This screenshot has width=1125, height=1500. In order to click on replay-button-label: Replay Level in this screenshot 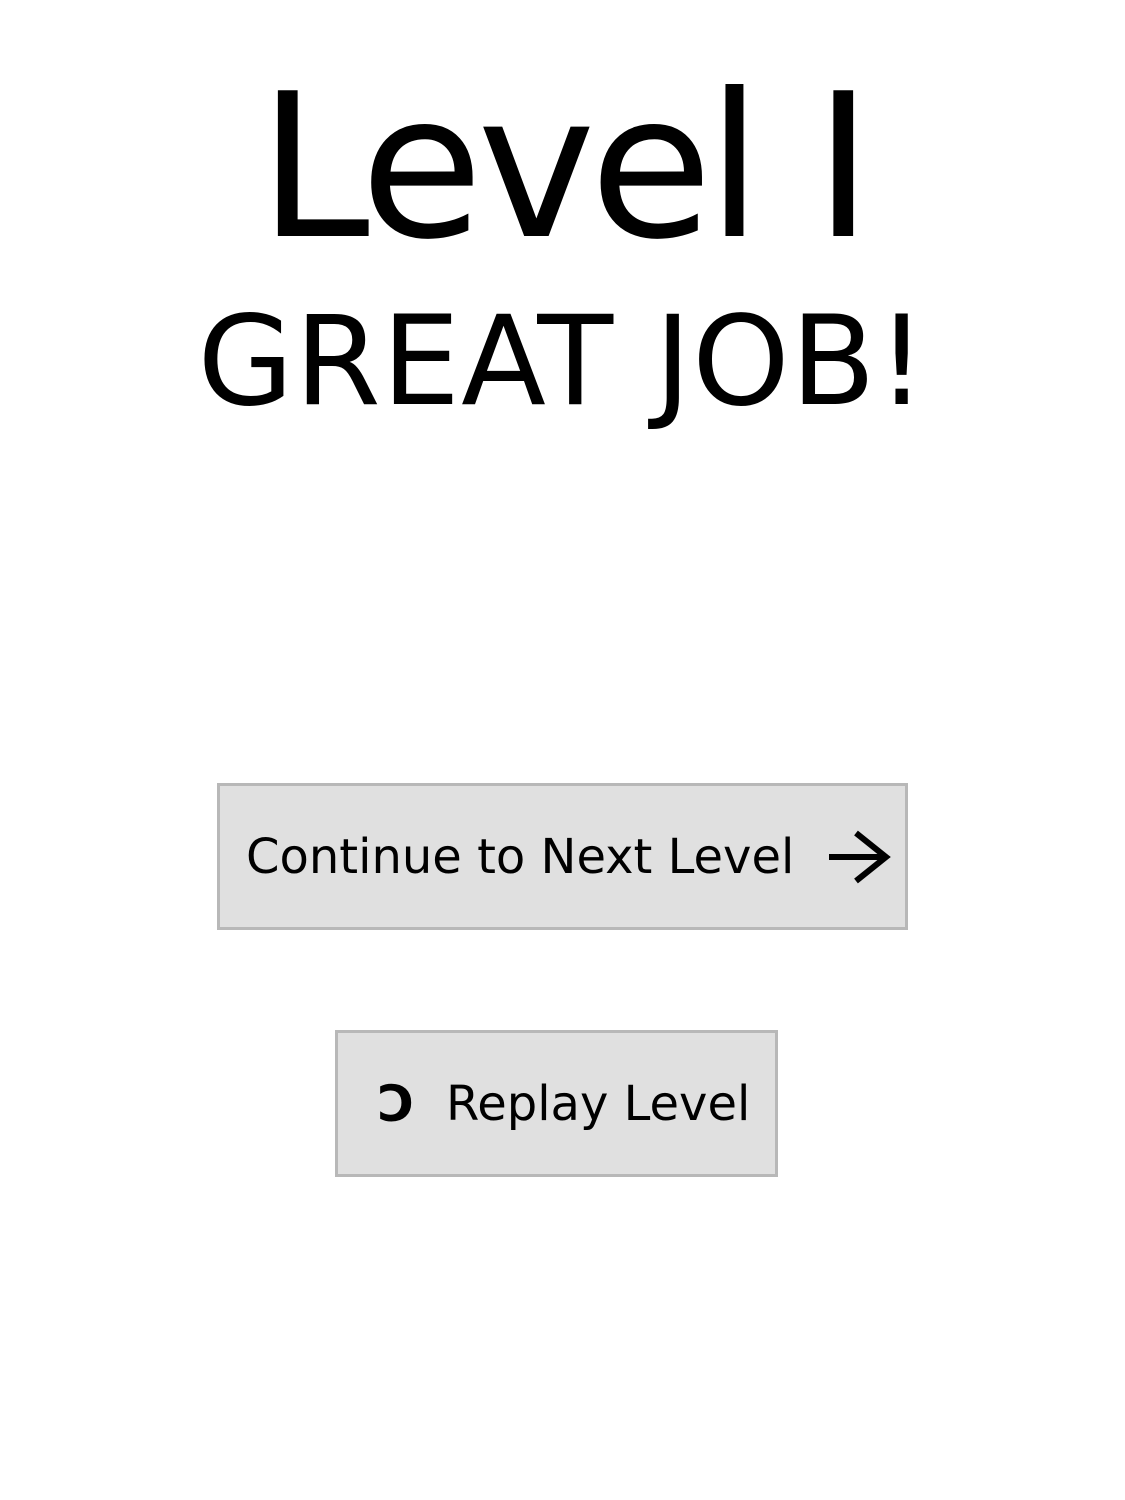, I will do `click(598, 1103)`.